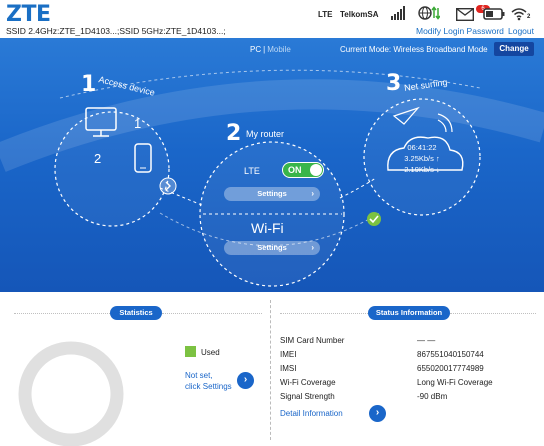 This screenshot has height=446, width=544. What do you see at coordinates (210, 352) in the screenshot?
I see `used-legend-label: Used` at bounding box center [210, 352].